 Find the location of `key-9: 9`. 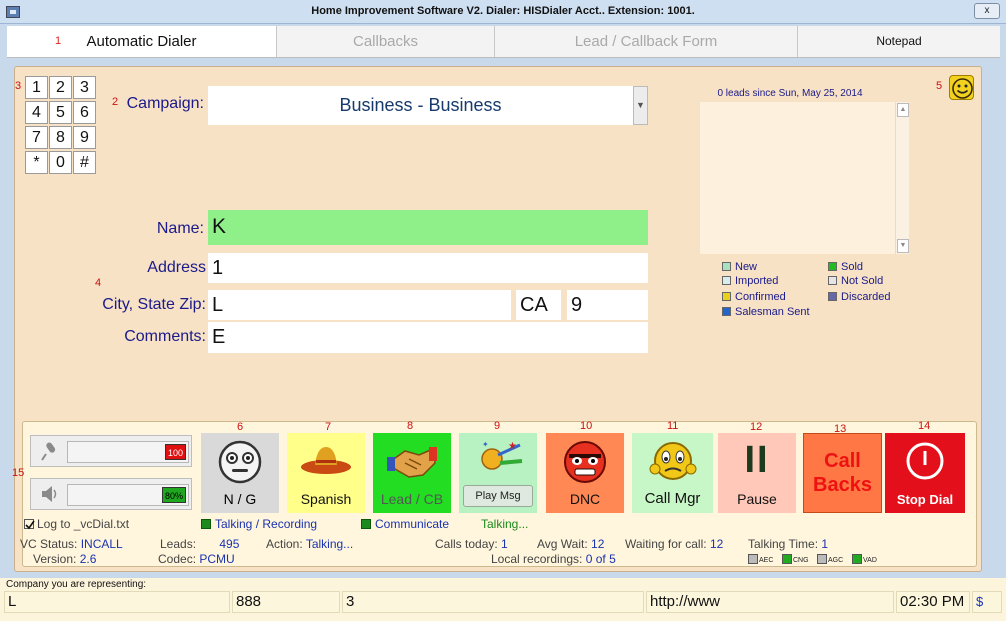

key-9: 9 is located at coordinates (84, 137).